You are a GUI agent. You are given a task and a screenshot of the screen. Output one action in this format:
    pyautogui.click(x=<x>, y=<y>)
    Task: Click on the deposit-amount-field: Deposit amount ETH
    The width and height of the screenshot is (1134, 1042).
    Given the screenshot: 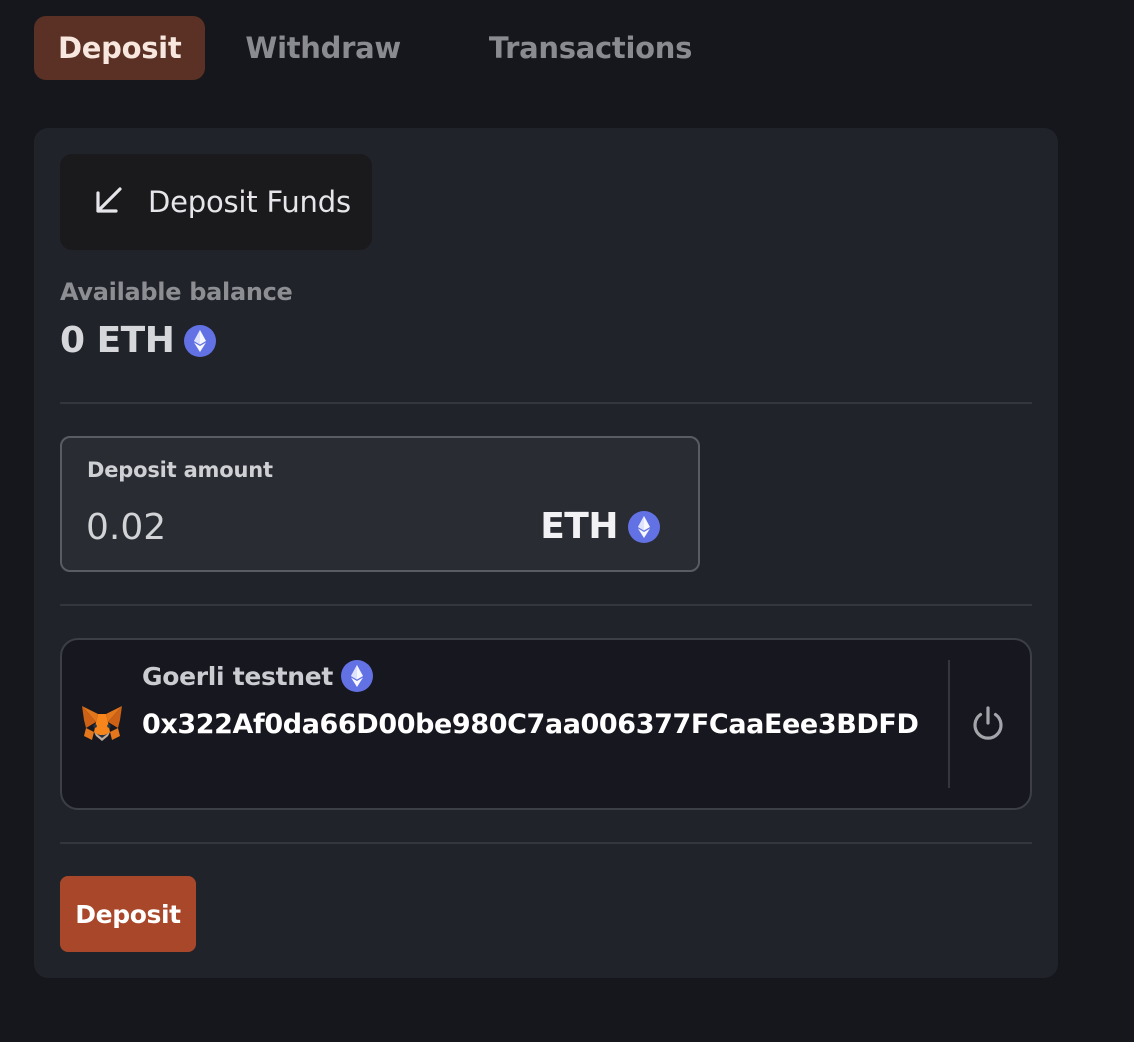 What is the action you would take?
    pyautogui.click(x=380, y=504)
    